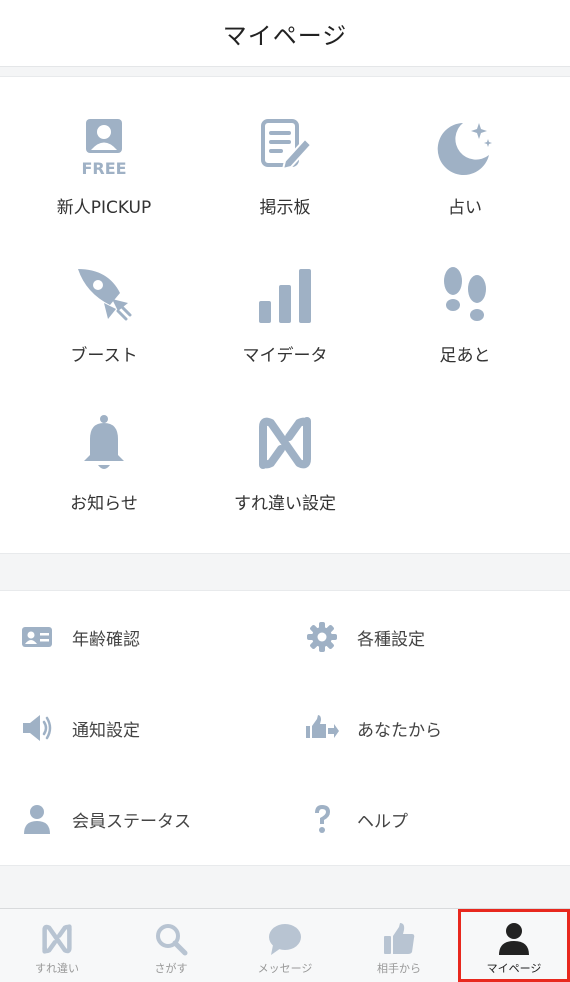  What do you see at coordinates (399, 939) in the screenshot?
I see `thumbs-up-icon` at bounding box center [399, 939].